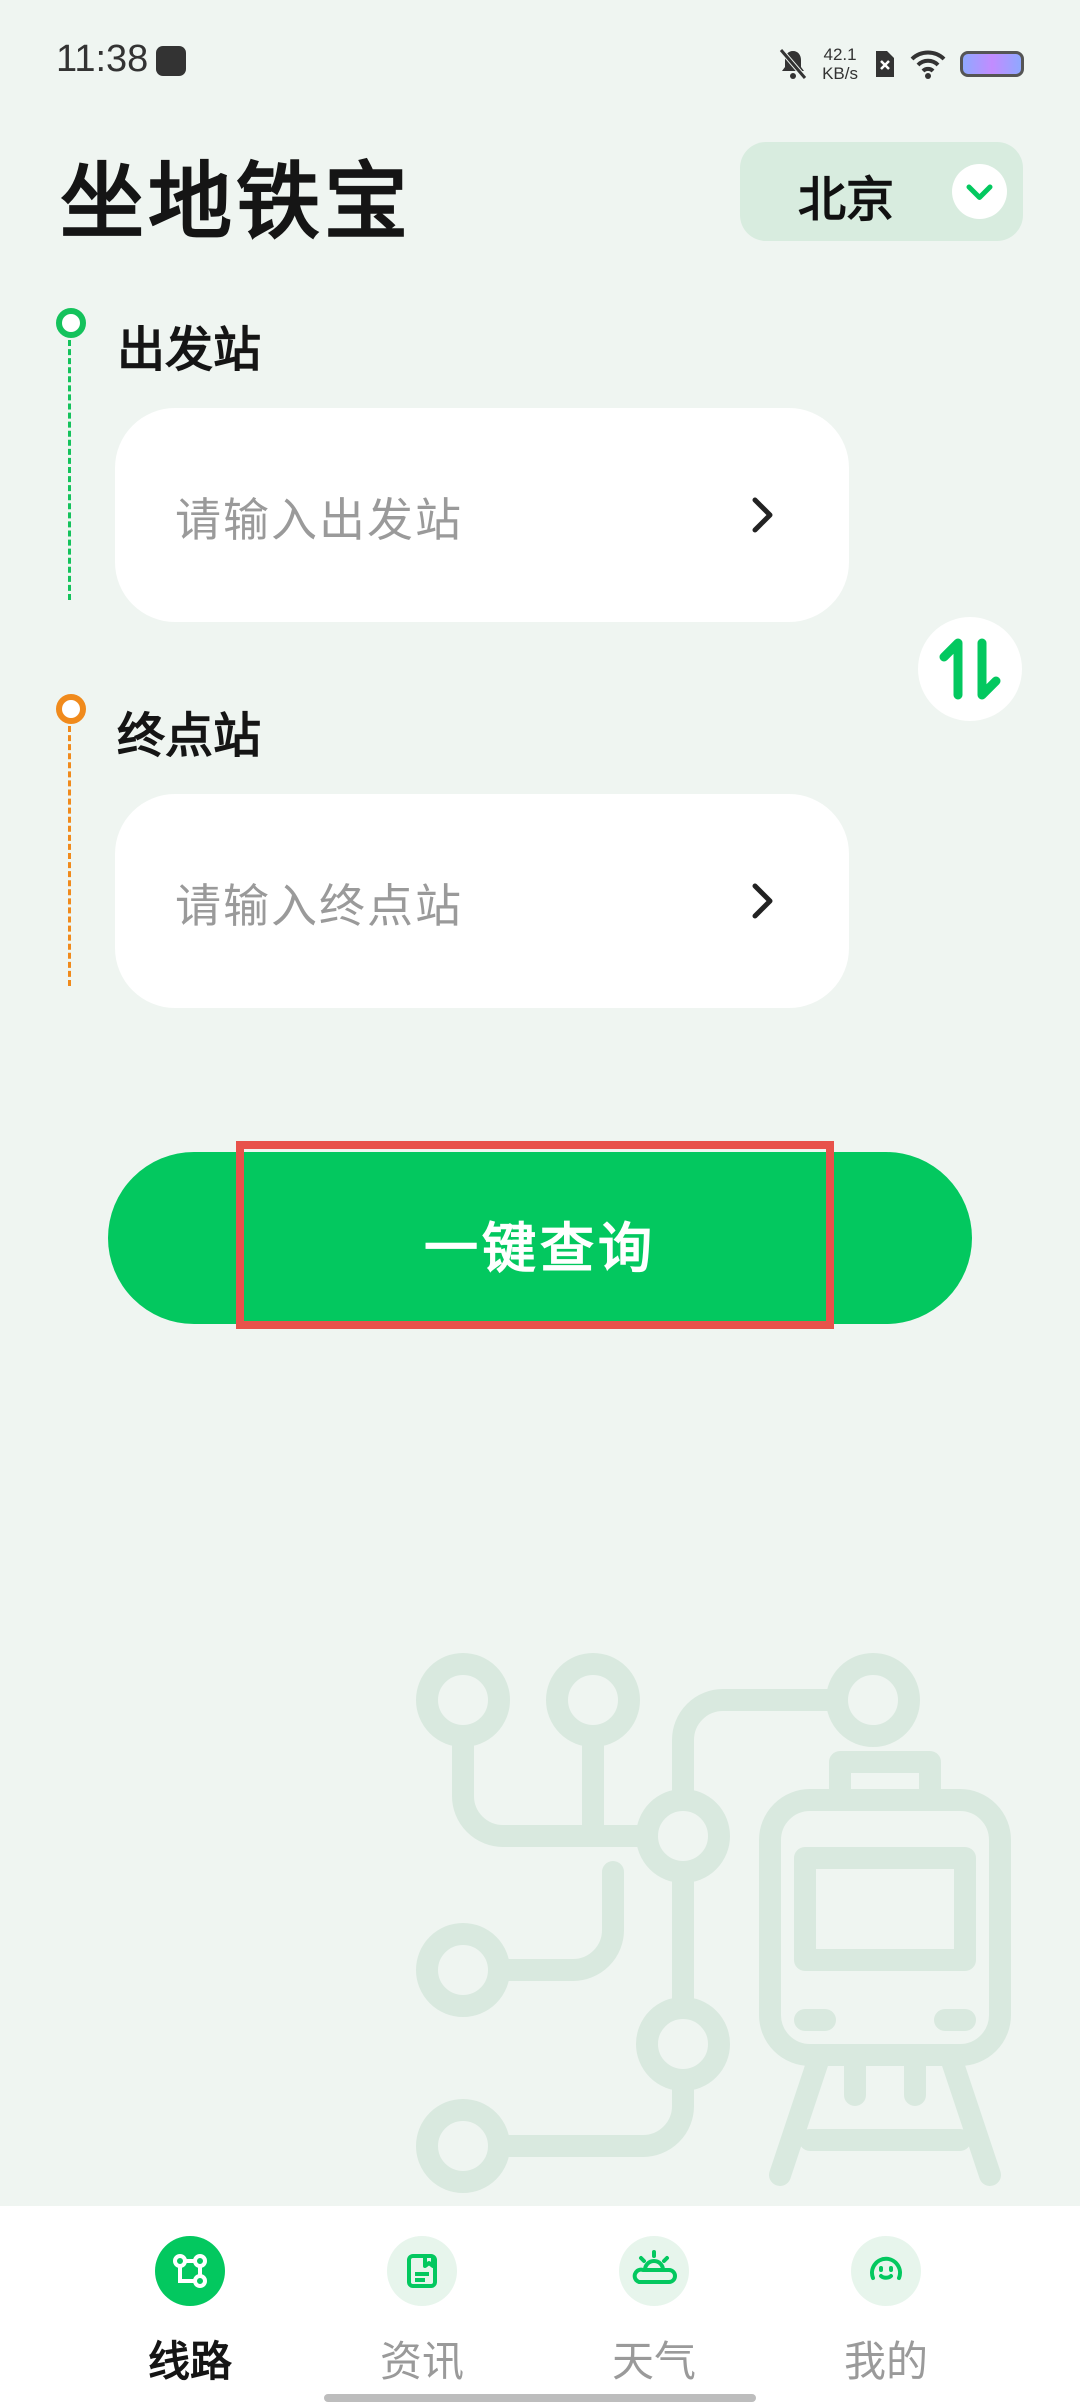  What do you see at coordinates (189, 2361) in the screenshot?
I see `nav-label: 线路` at bounding box center [189, 2361].